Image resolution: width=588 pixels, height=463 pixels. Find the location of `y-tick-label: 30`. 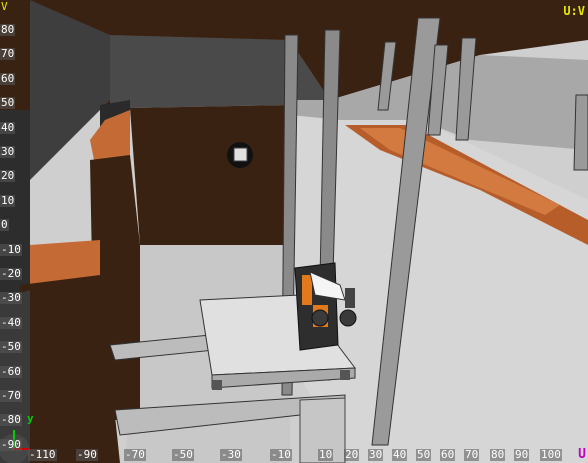

y-tick-label: 30 is located at coordinates (8, 151).